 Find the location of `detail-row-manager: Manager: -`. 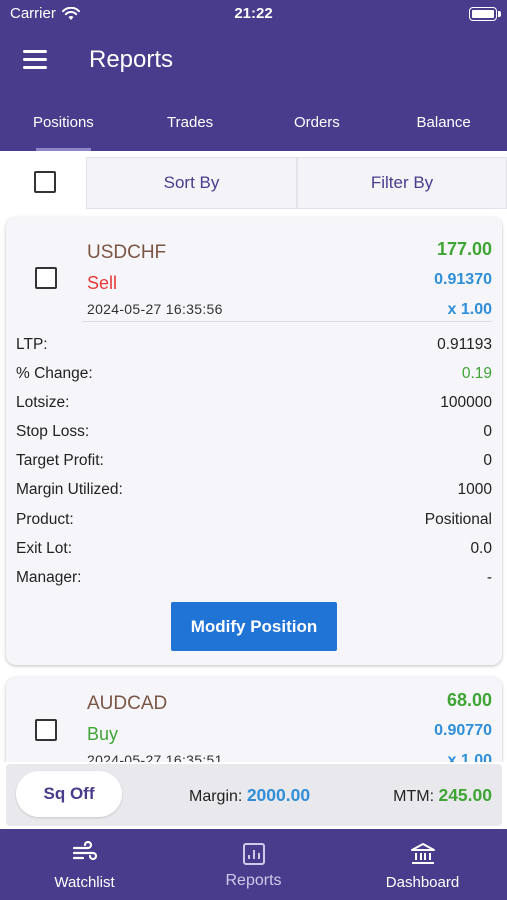

detail-row-manager: Manager: - is located at coordinates (254, 580).